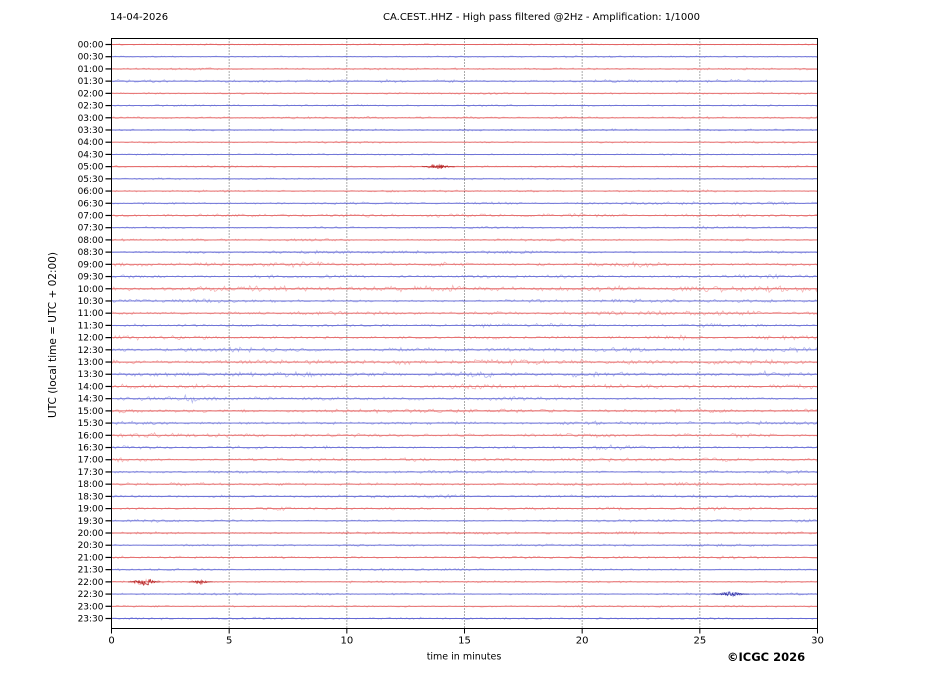  What do you see at coordinates (91, 229) in the screenshot?
I see `row-time-label: 07:30` at bounding box center [91, 229].